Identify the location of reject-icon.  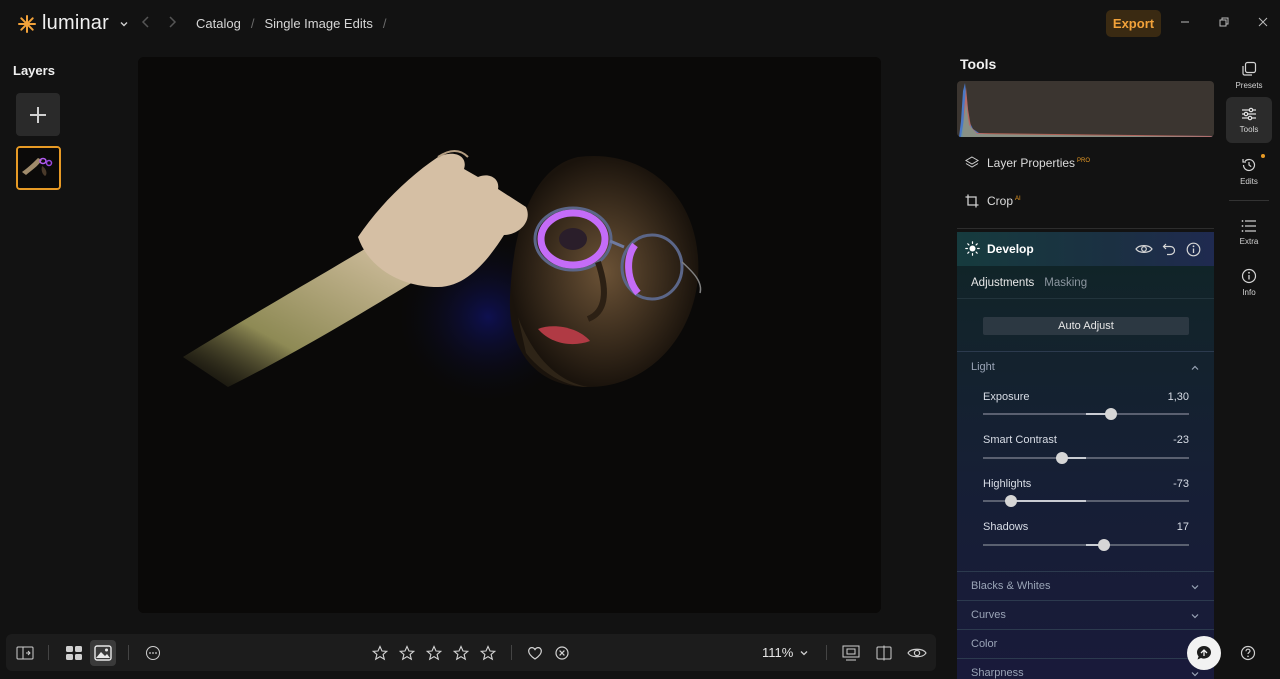
(562, 653).